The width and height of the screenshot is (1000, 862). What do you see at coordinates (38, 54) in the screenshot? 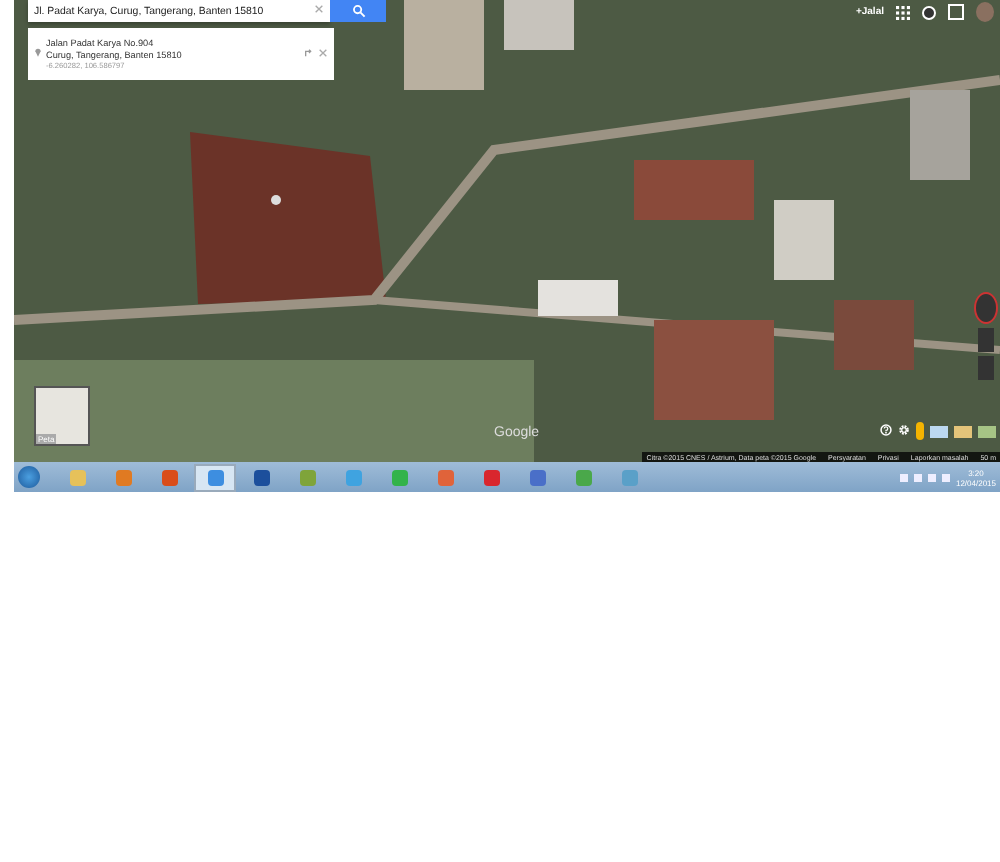
I see `pin-icon` at bounding box center [38, 54].